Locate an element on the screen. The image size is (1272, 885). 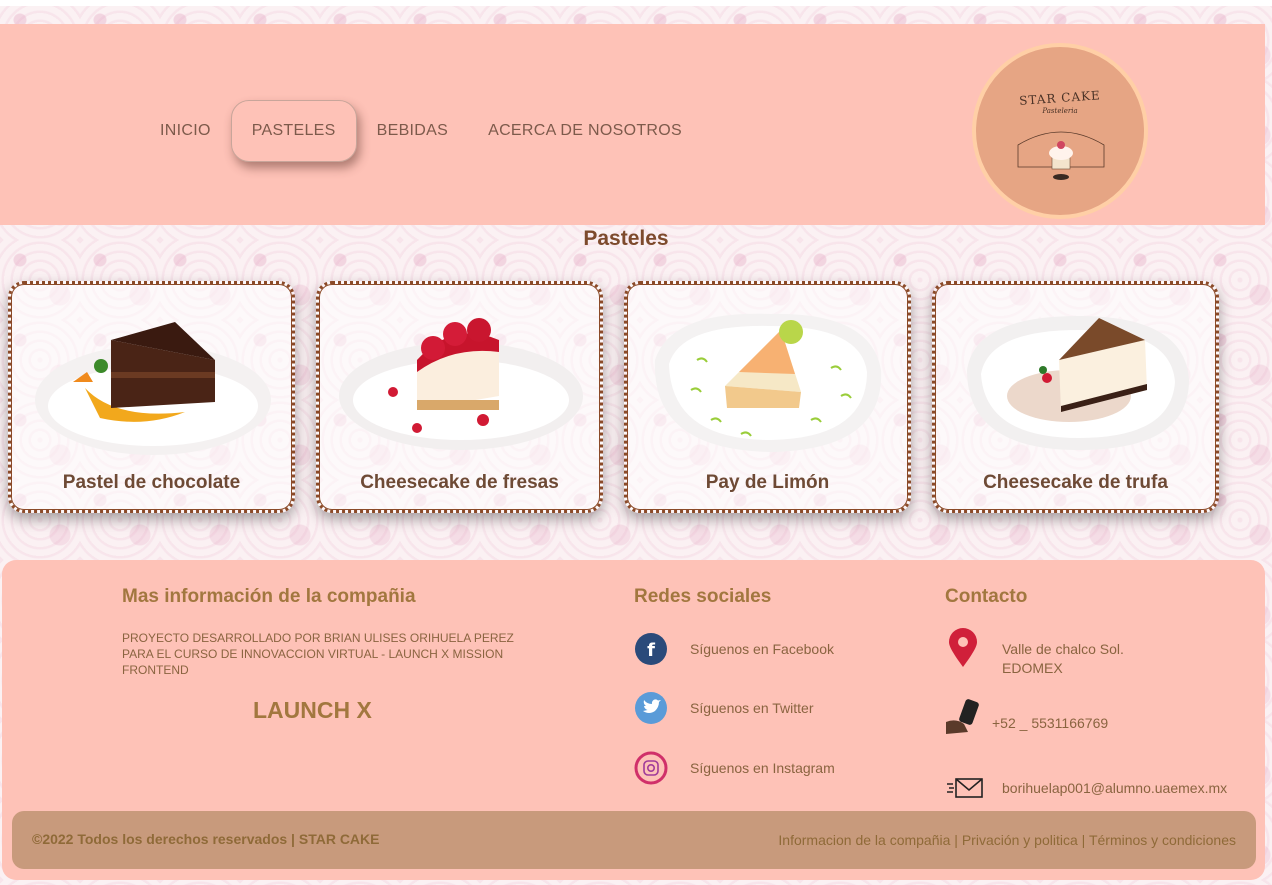
contact-title: Contacto is located at coordinates (986, 596).